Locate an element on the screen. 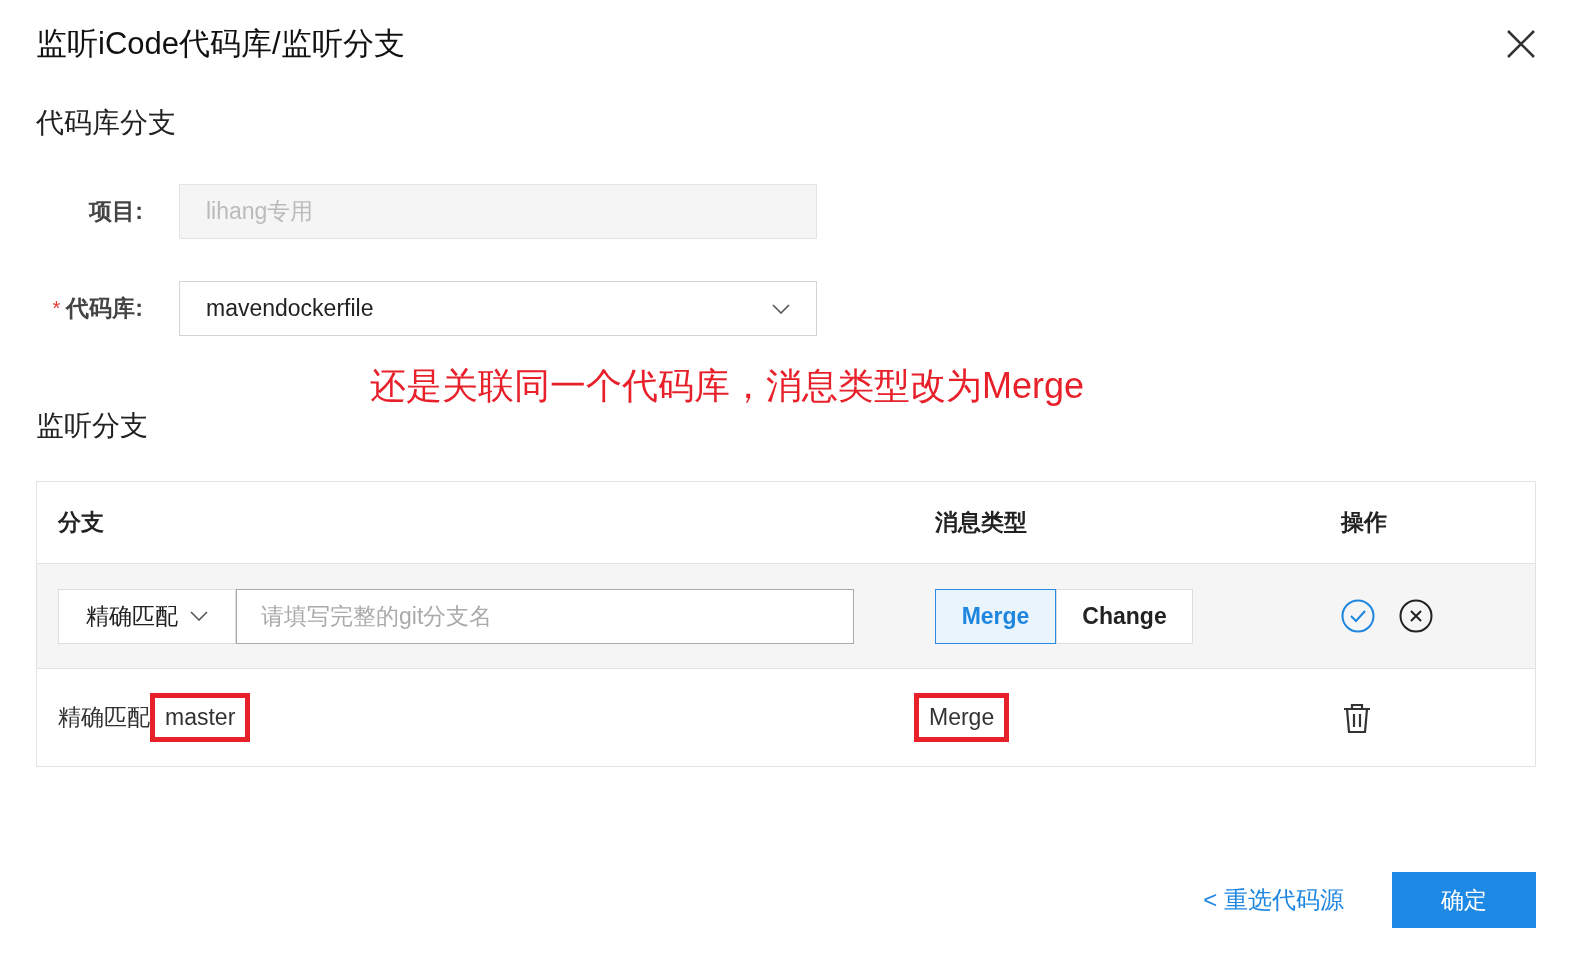  branch-name: master is located at coordinates (200, 717).